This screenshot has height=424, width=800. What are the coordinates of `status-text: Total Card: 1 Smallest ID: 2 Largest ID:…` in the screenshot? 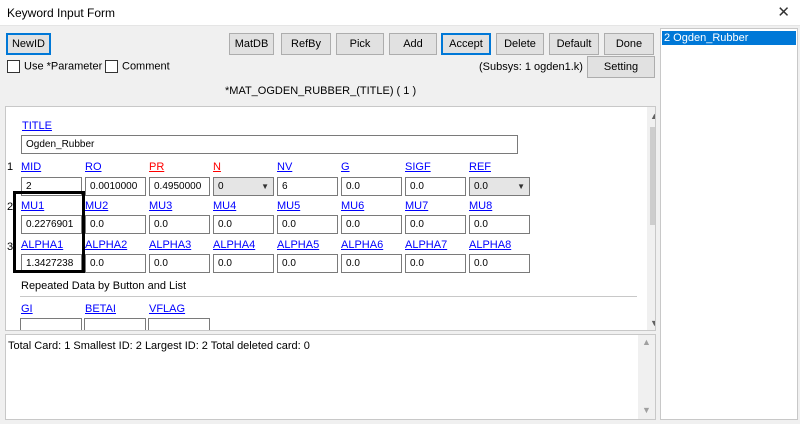 It's located at (159, 346).